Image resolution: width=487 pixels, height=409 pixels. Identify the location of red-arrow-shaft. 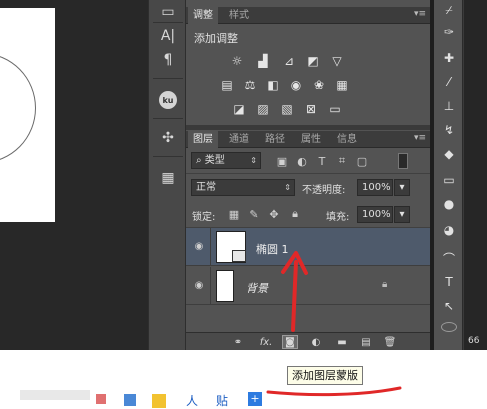
(294, 296).